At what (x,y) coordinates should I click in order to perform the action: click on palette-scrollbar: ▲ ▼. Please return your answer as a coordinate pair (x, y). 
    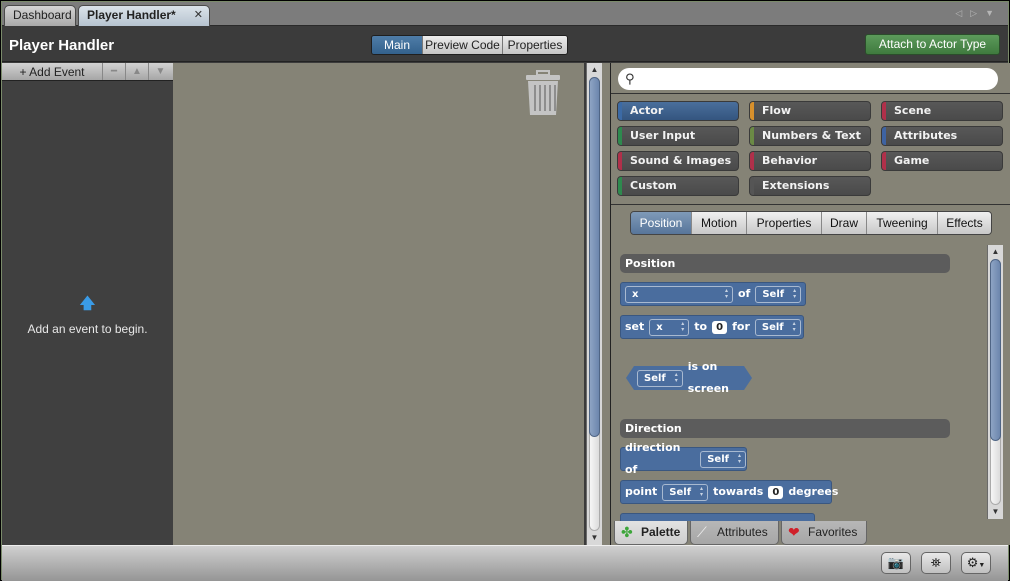
    Looking at the image, I should click on (995, 382).